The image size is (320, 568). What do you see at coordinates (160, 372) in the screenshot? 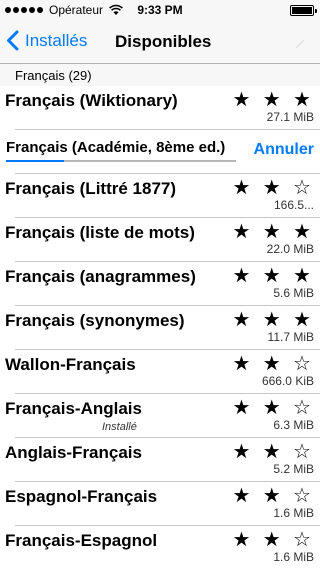
I see `list-item: Wallon-Français ★ ★ ☆ 666.0 KiB` at bounding box center [160, 372].